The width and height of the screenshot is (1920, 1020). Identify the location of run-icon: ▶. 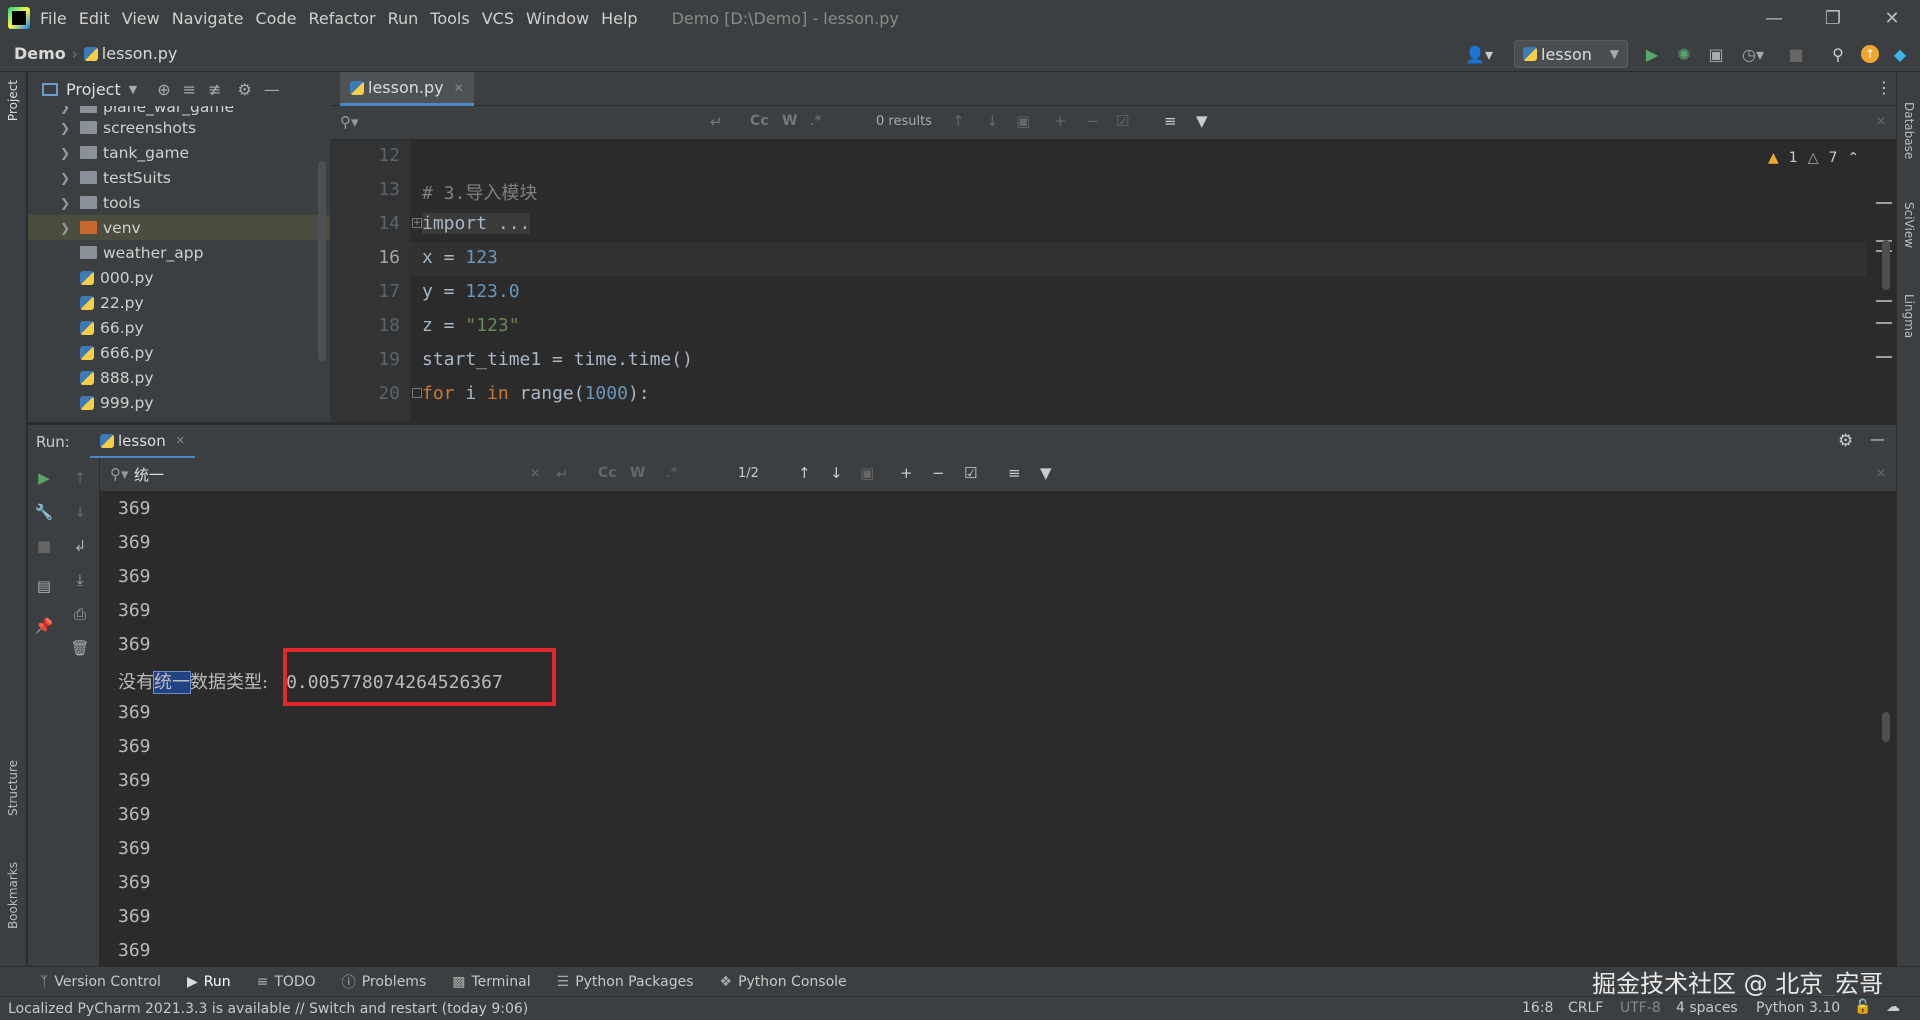
(1652, 54).